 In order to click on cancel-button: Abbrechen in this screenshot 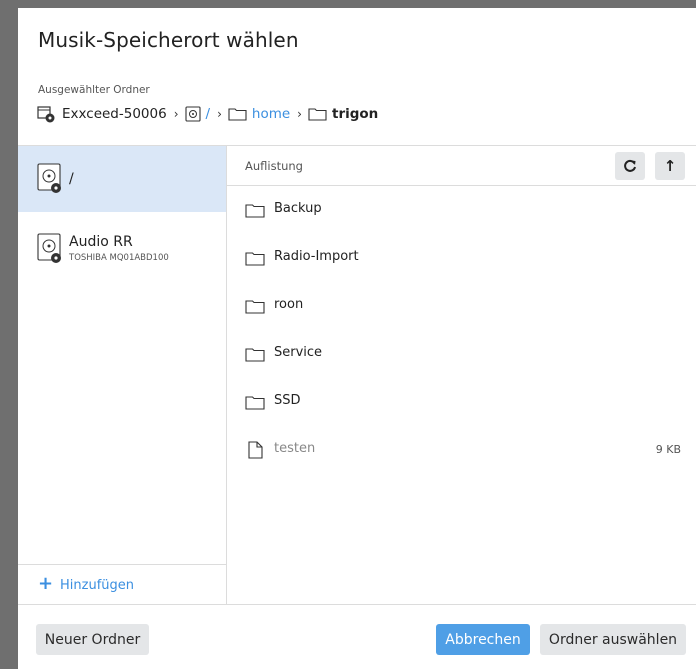, I will do `click(483, 639)`.